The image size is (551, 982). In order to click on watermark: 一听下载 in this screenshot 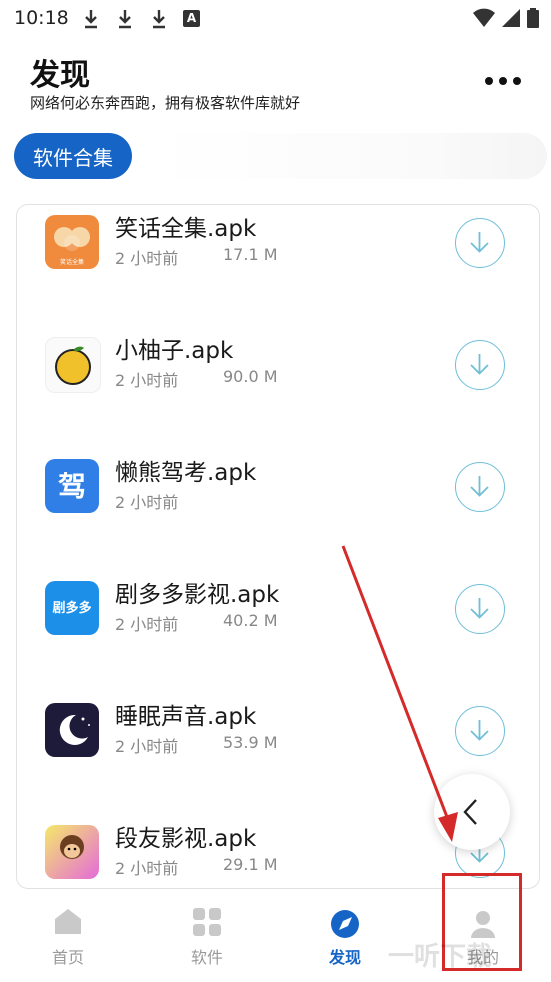, I will do `click(440, 957)`.